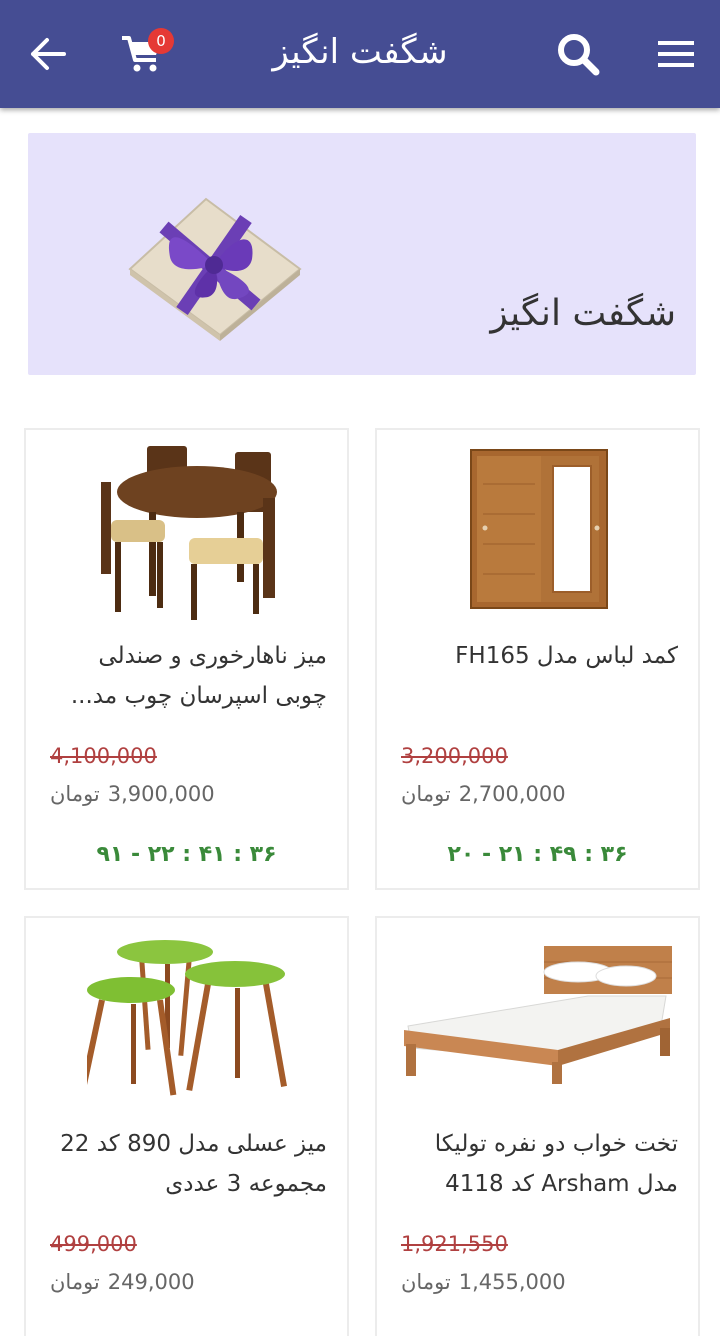 Image resolution: width=720 pixels, height=1336 pixels. Describe the element at coordinates (151, 1282) in the screenshot. I see `price: 249,000` at that location.